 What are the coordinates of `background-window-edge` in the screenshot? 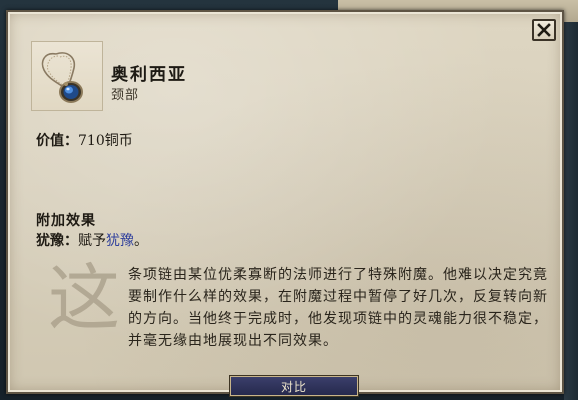 It's located at (571, 211).